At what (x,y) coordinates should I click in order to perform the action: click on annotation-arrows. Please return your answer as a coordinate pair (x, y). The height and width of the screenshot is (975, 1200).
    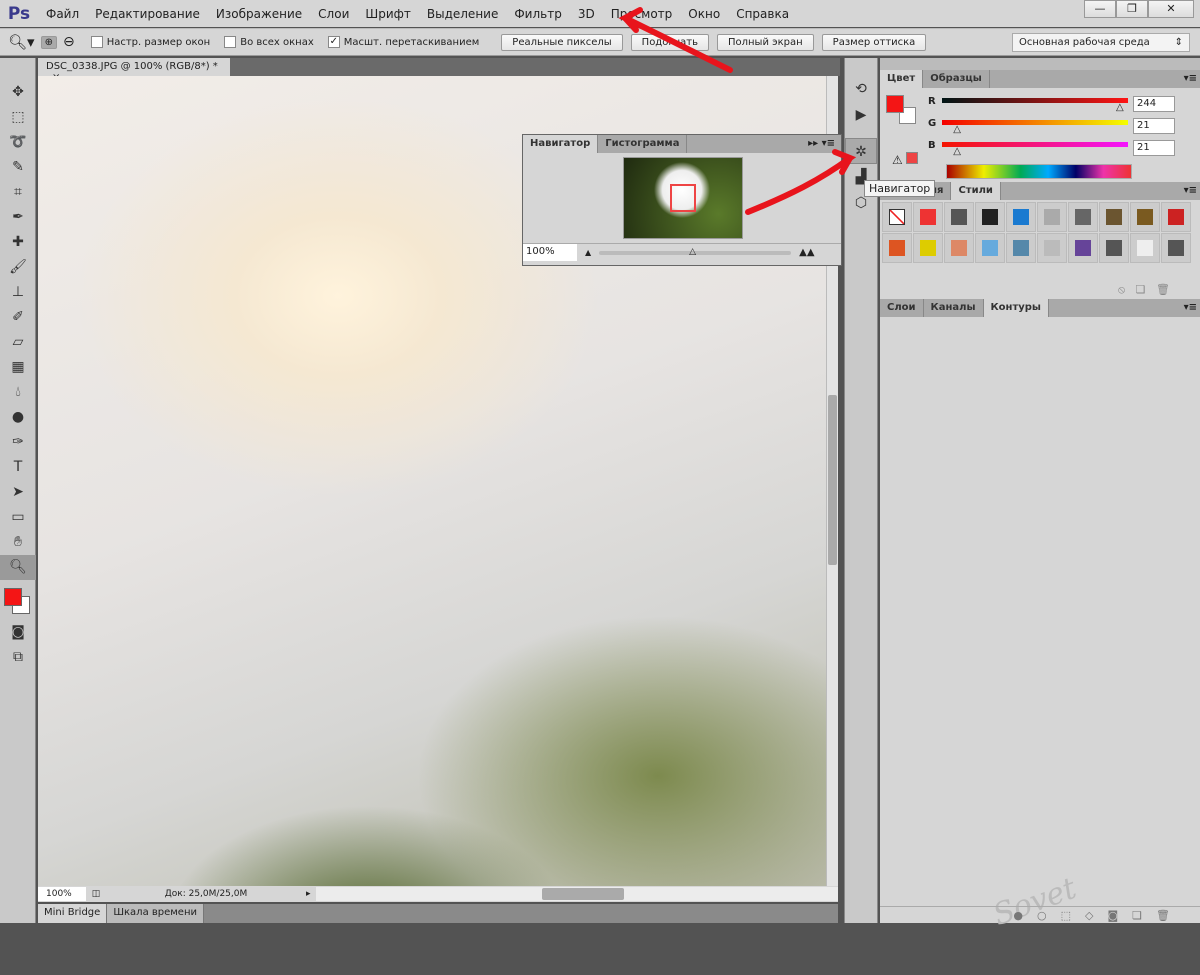
    Looking at the image, I should click on (737, 111).